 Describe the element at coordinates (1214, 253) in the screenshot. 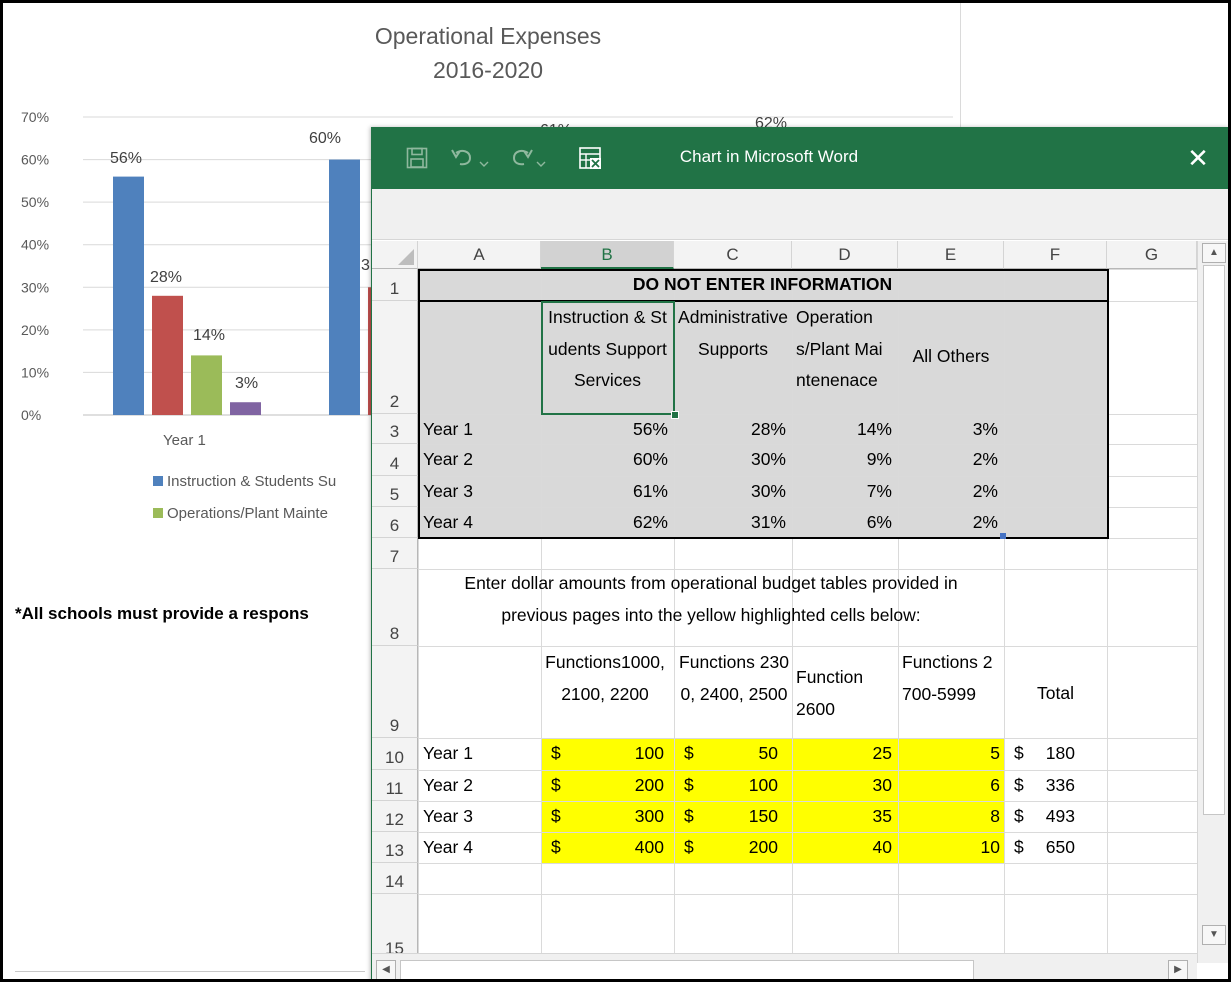

I see `scroll-up-button: ▲` at that location.